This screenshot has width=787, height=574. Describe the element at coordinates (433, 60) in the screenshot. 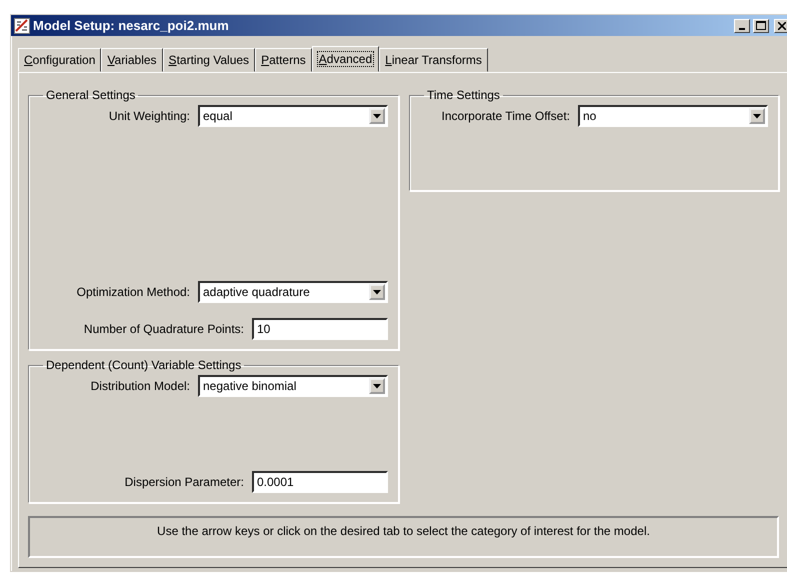

I see `tab: Linear Transforms` at that location.